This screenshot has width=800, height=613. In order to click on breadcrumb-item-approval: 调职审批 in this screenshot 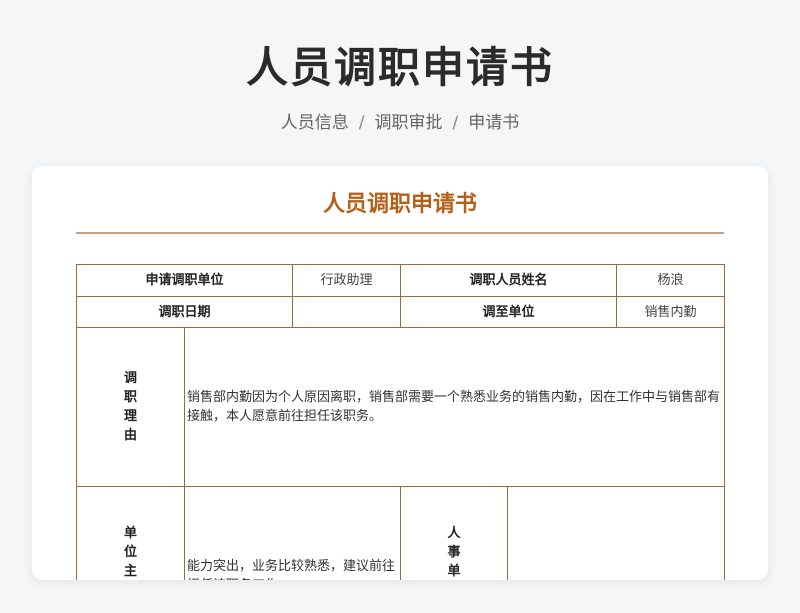, I will do `click(409, 123)`.